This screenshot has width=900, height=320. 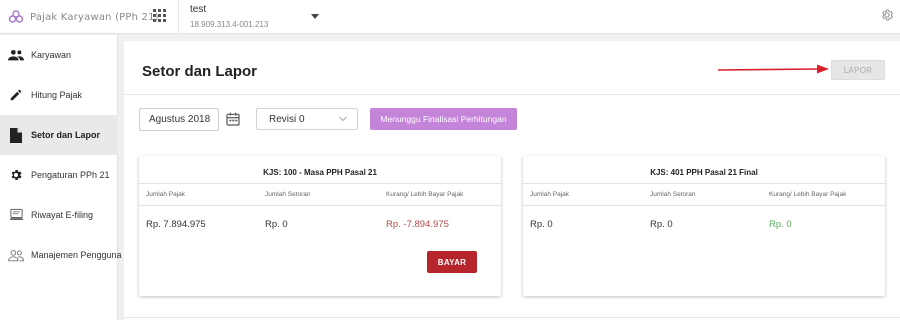 What do you see at coordinates (198, 9) in the screenshot?
I see `company-name: test` at bounding box center [198, 9].